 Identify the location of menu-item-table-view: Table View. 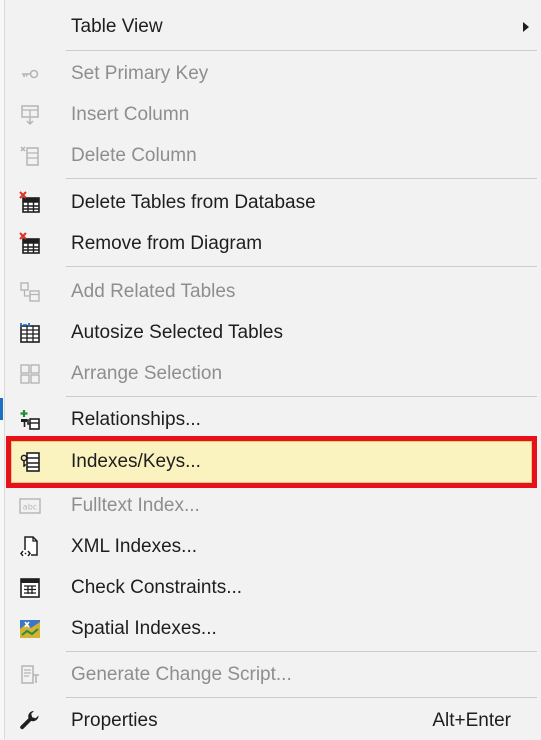
(271, 27).